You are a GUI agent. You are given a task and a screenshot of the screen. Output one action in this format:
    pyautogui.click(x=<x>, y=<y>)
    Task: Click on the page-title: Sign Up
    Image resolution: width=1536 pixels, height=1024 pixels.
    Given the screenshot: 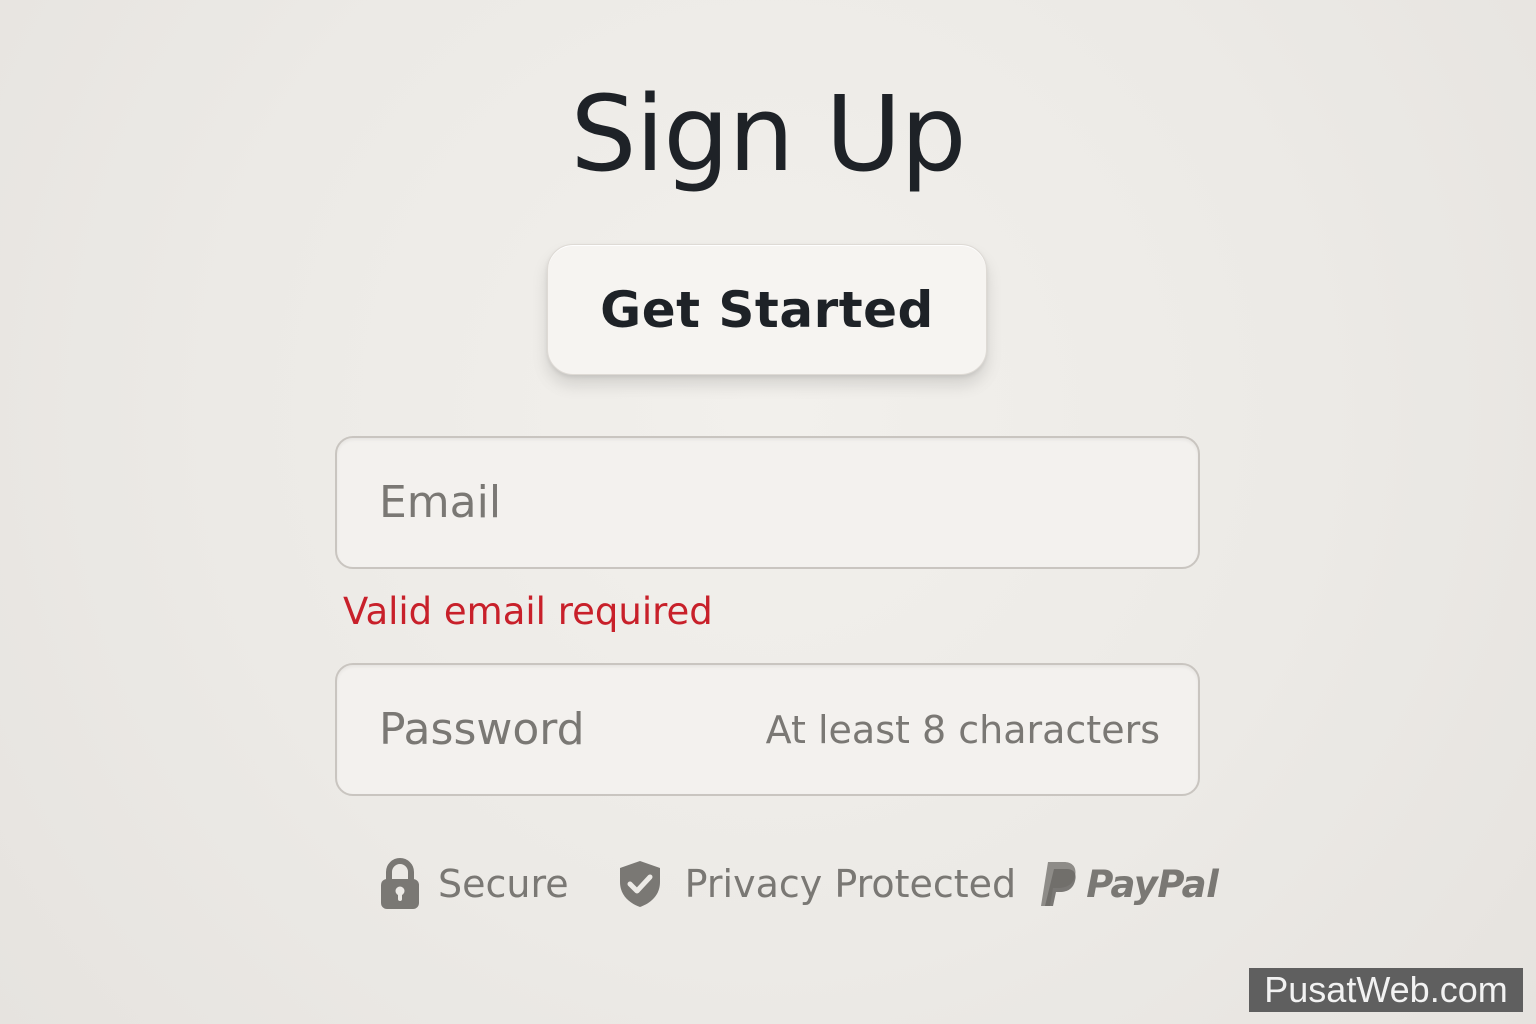 What is the action you would take?
    pyautogui.click(x=768, y=134)
    